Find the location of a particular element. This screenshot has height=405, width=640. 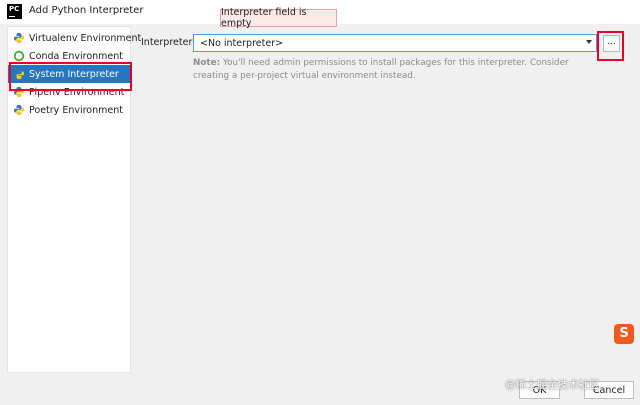

interpreter-value: <No interpreter> is located at coordinates (242, 43).